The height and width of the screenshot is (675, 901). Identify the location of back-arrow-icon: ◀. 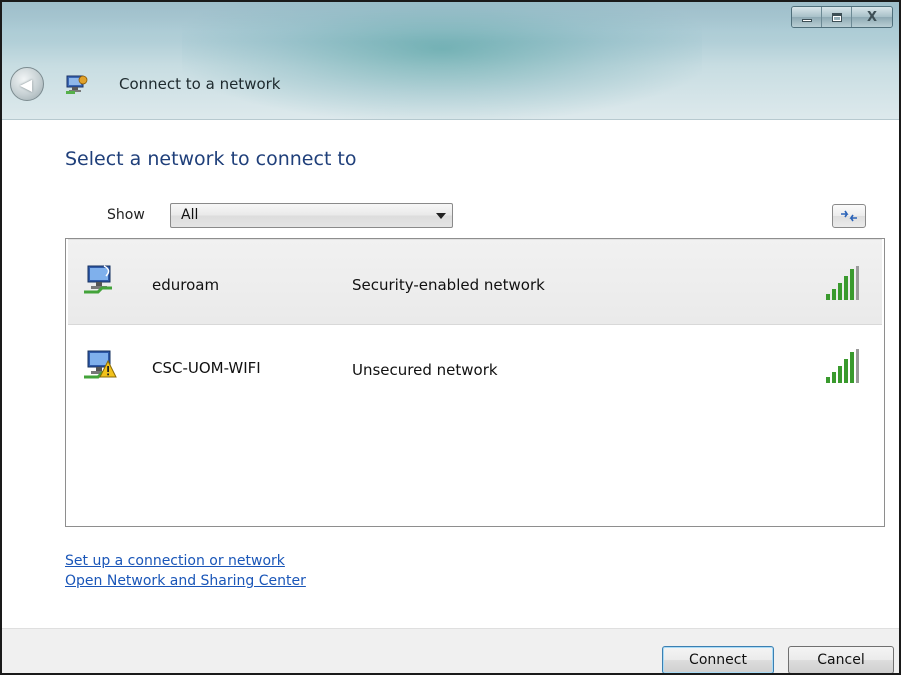
(26, 84).